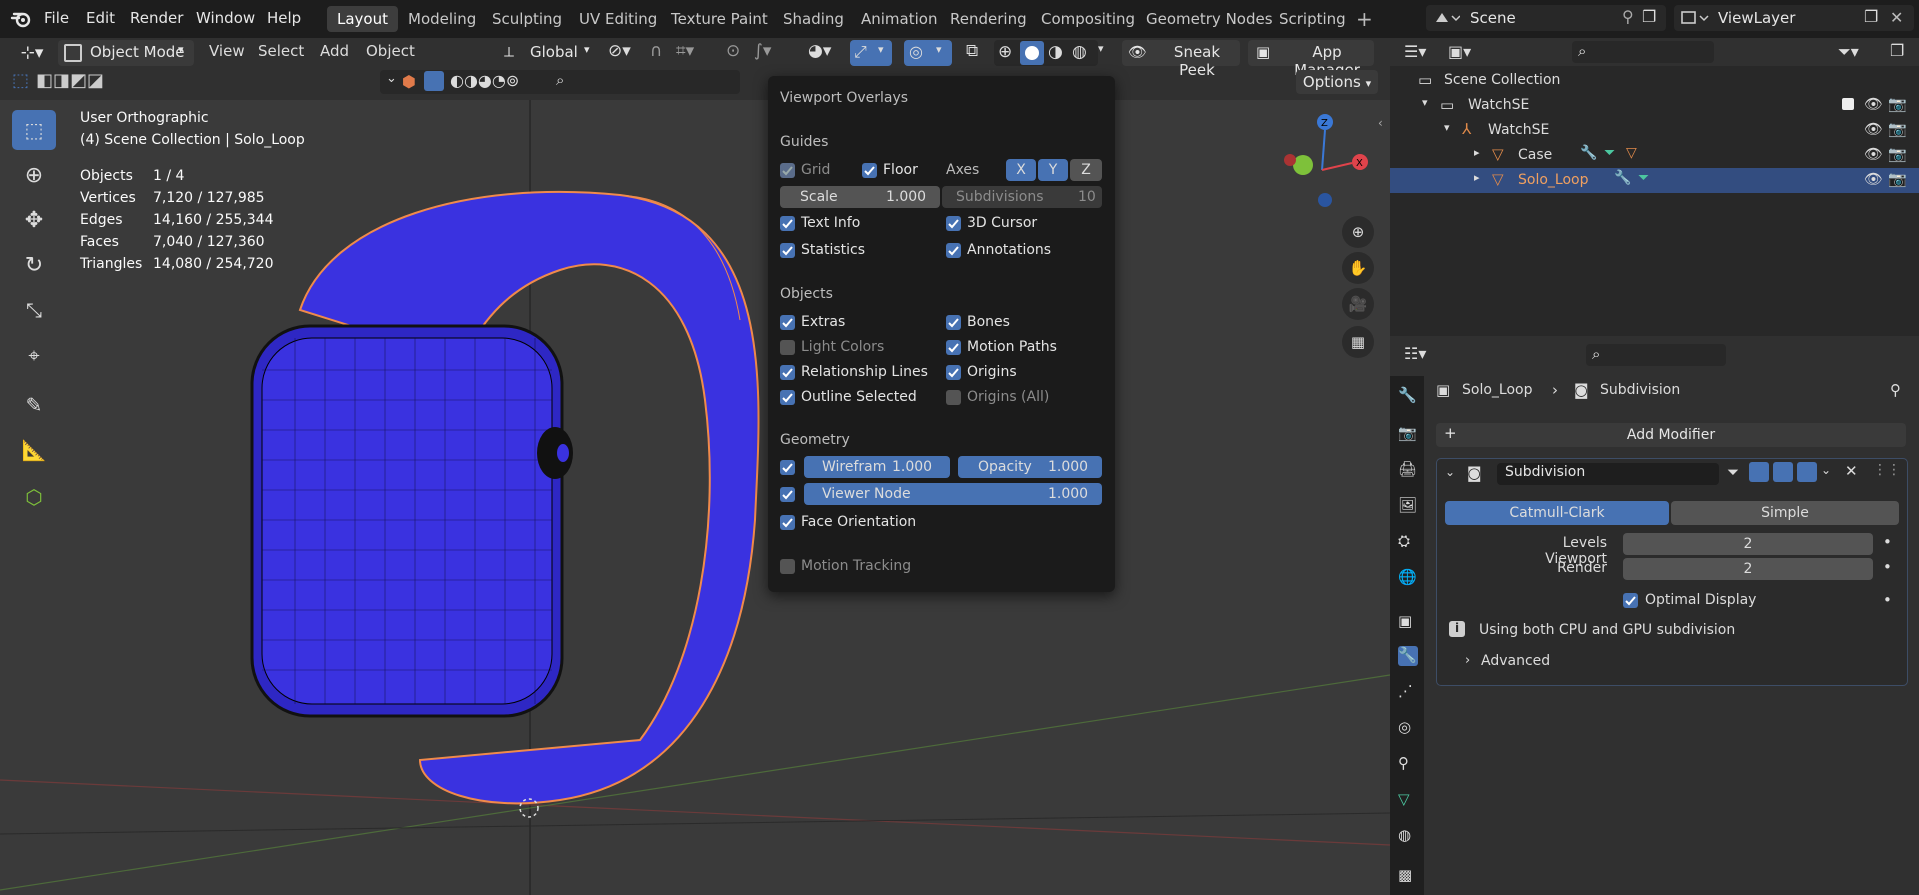  I want to click on tab-compositing: Compositing, so click(1088, 19).